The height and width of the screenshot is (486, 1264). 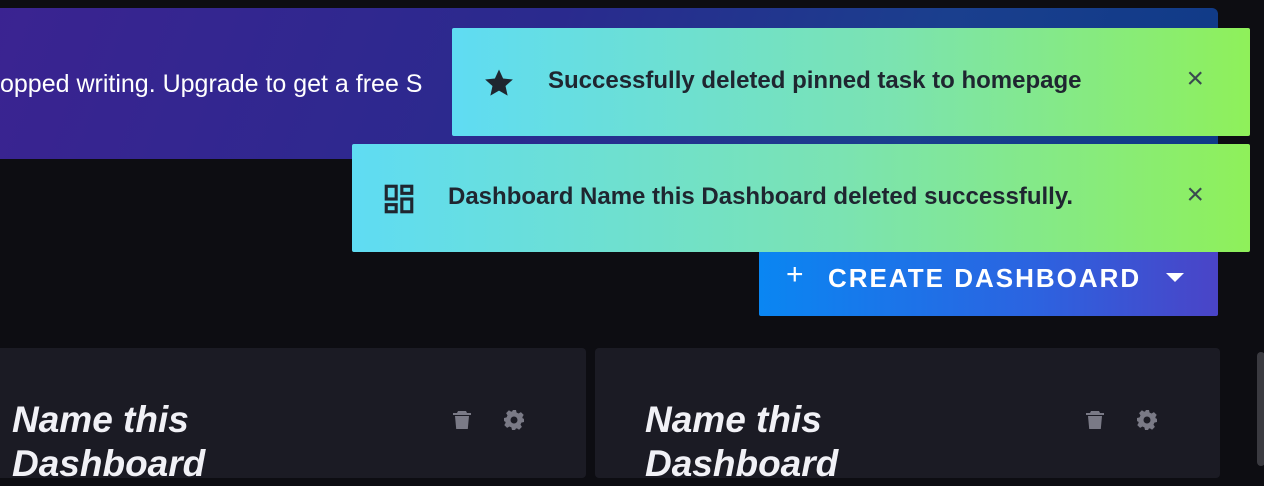 What do you see at coordinates (499, 82) in the screenshot?
I see `star-icon` at bounding box center [499, 82].